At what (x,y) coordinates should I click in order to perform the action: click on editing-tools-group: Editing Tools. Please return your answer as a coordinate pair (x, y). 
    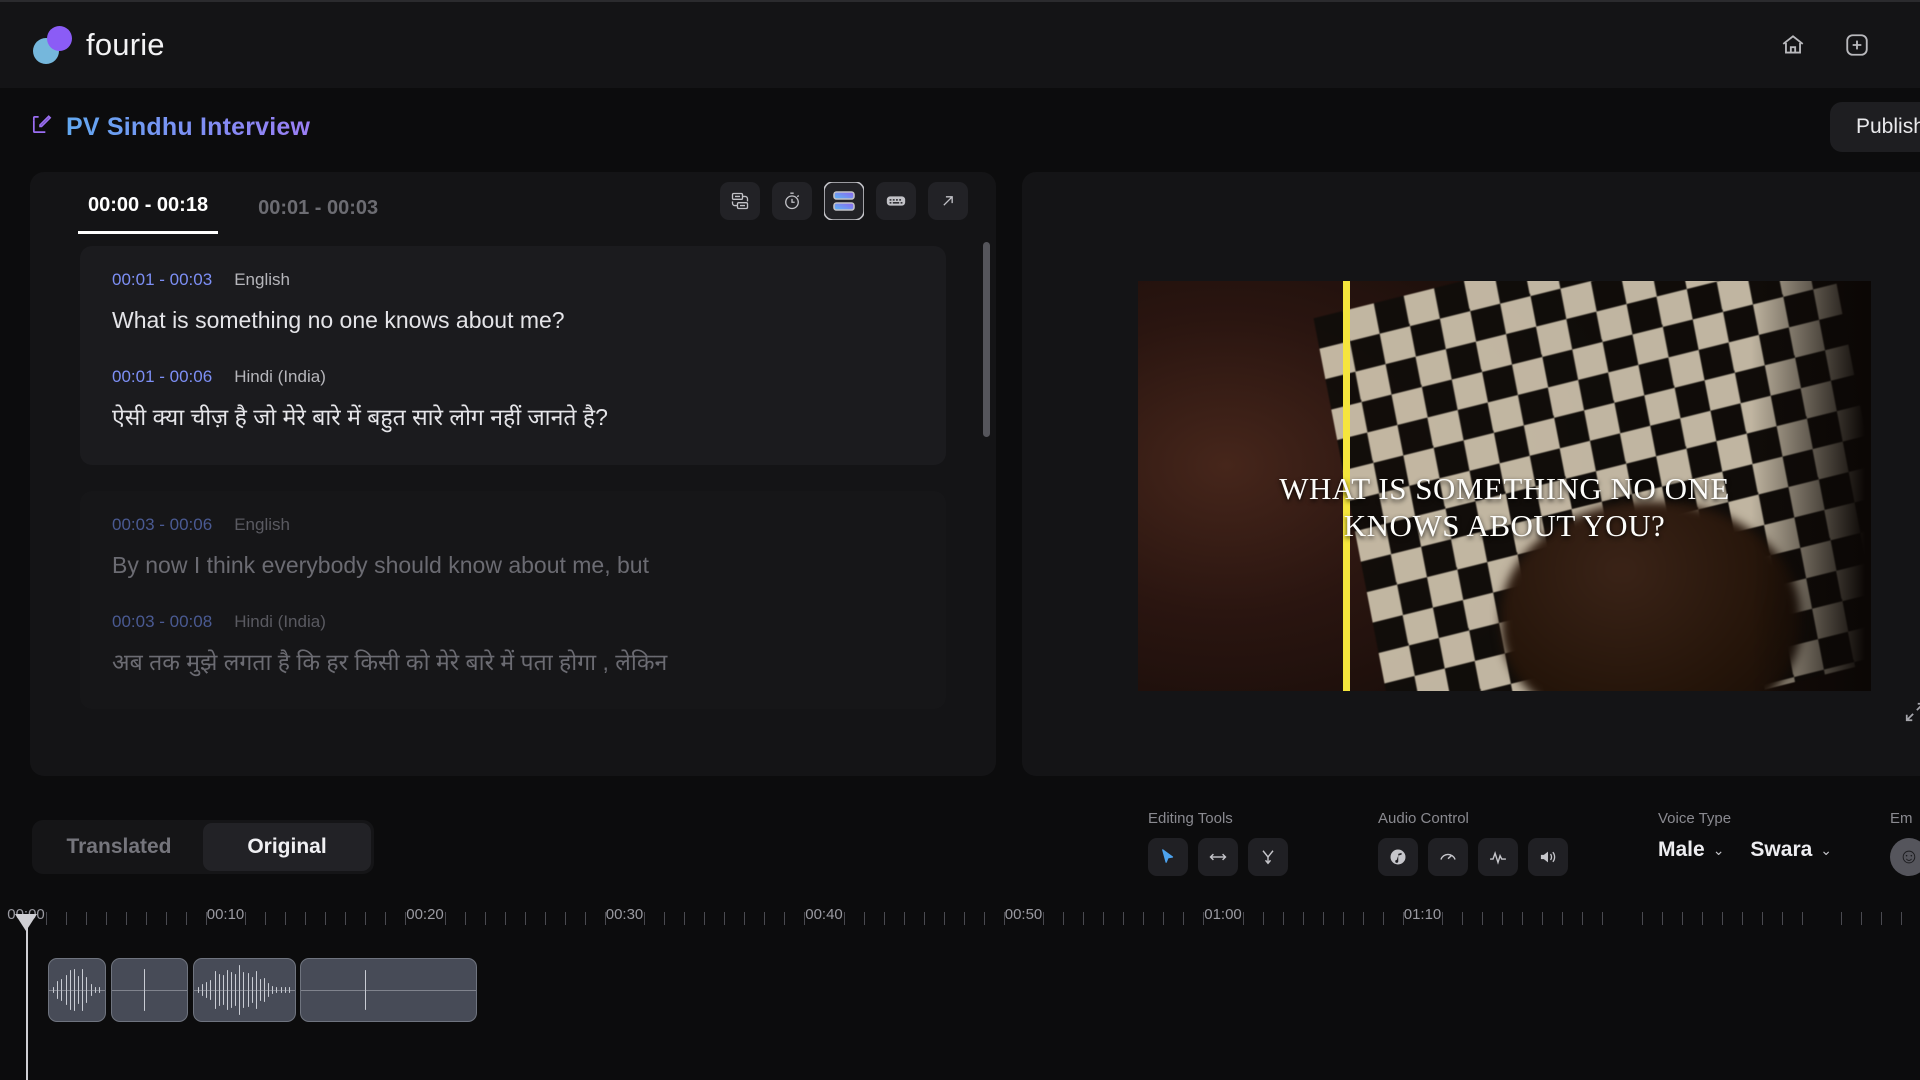
    Looking at the image, I should click on (1218, 843).